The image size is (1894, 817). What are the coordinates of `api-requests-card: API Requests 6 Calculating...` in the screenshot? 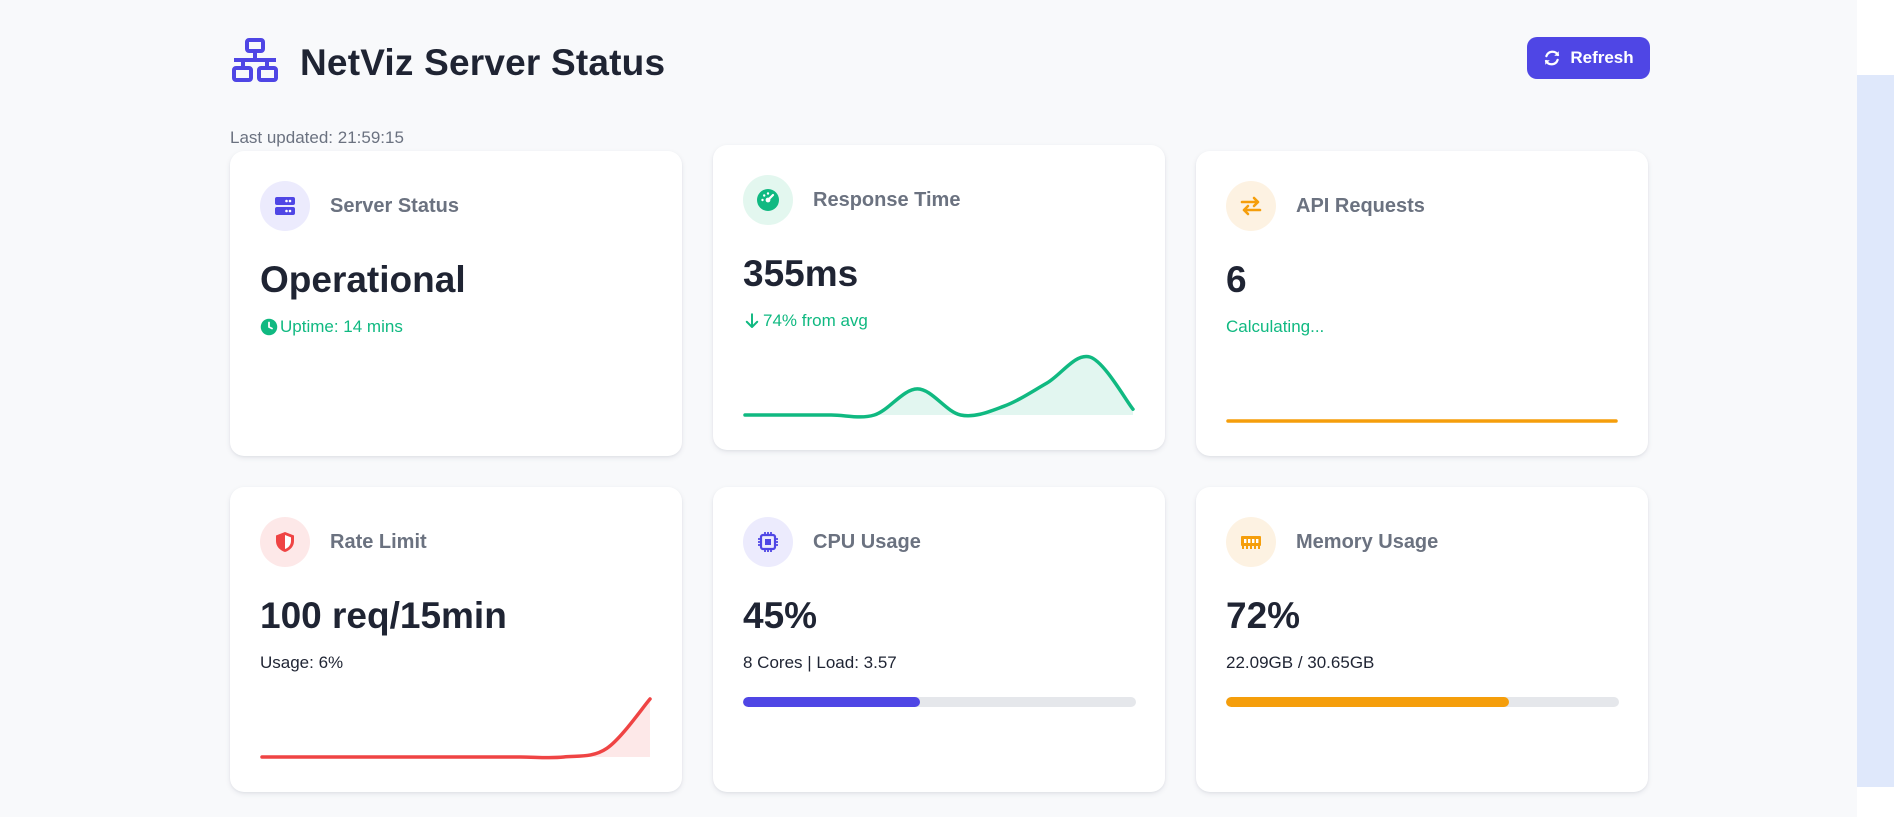 It's located at (1422, 303).